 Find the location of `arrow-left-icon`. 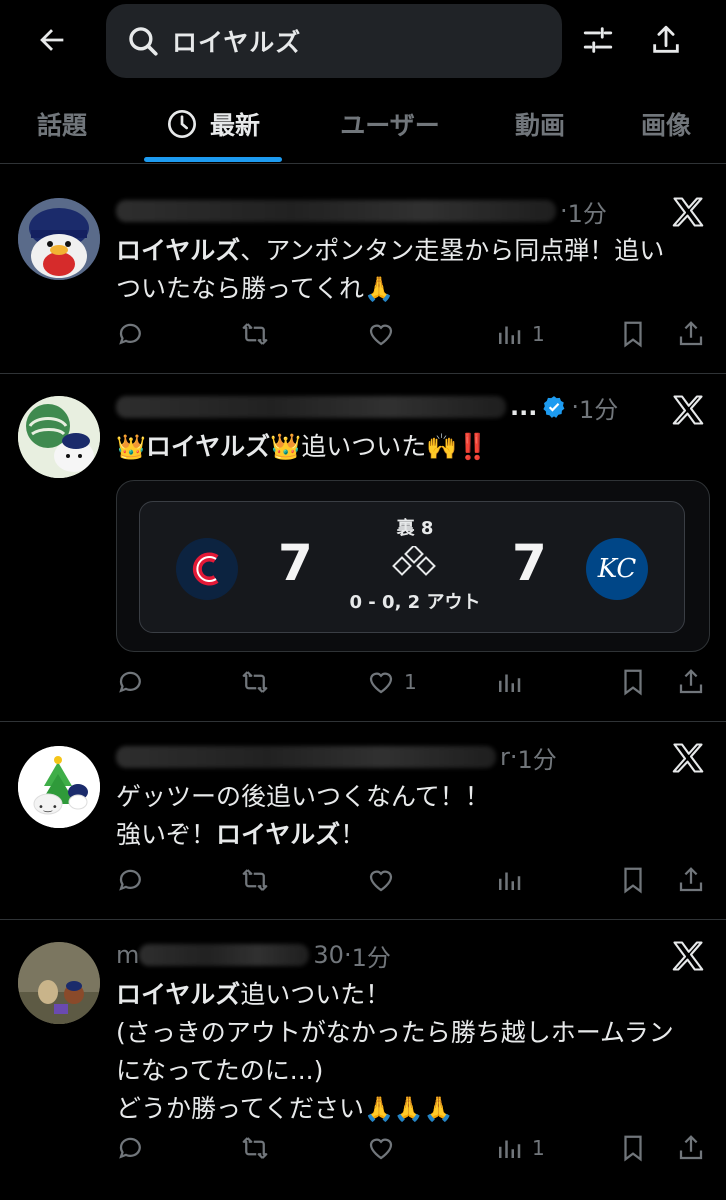

arrow-left-icon is located at coordinates (52, 40).